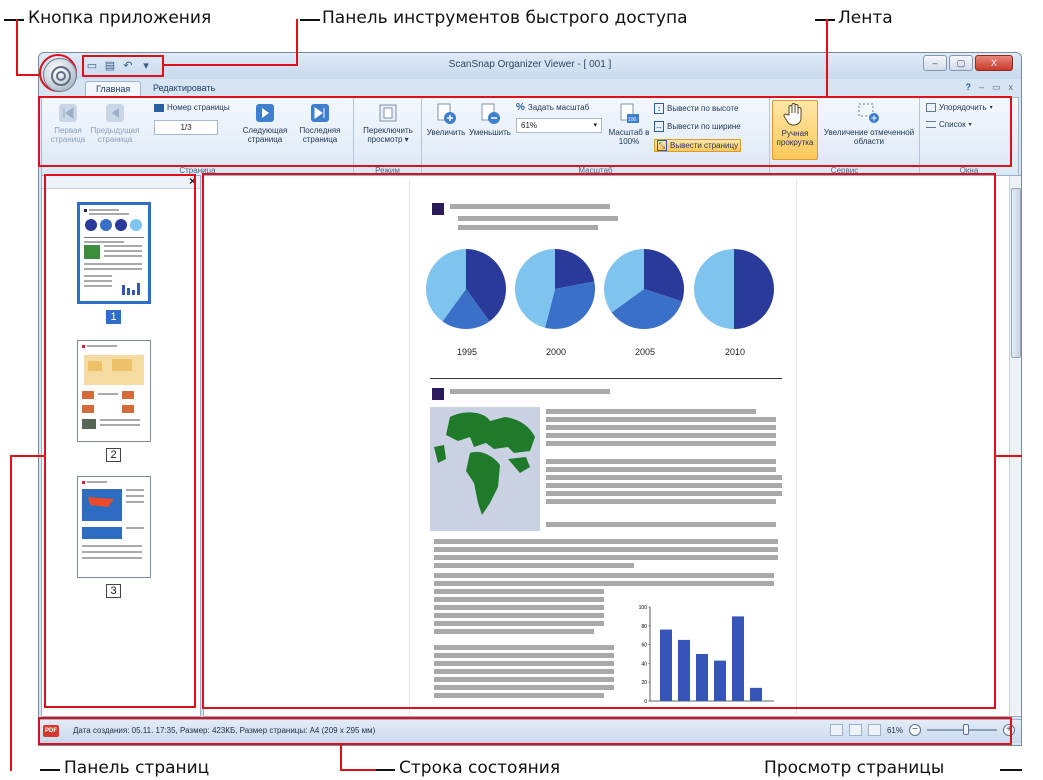  I want to click on vertical-scrollbar, so click(1015, 446).